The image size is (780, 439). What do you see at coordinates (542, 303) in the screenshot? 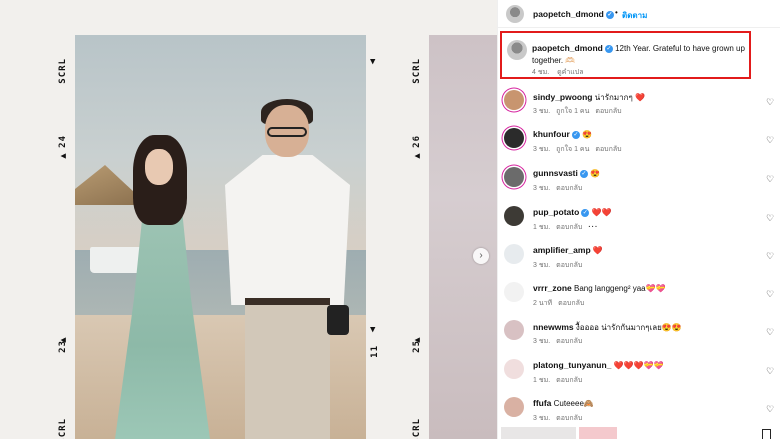
I see `comment-time: 2 นาที` at bounding box center [542, 303].